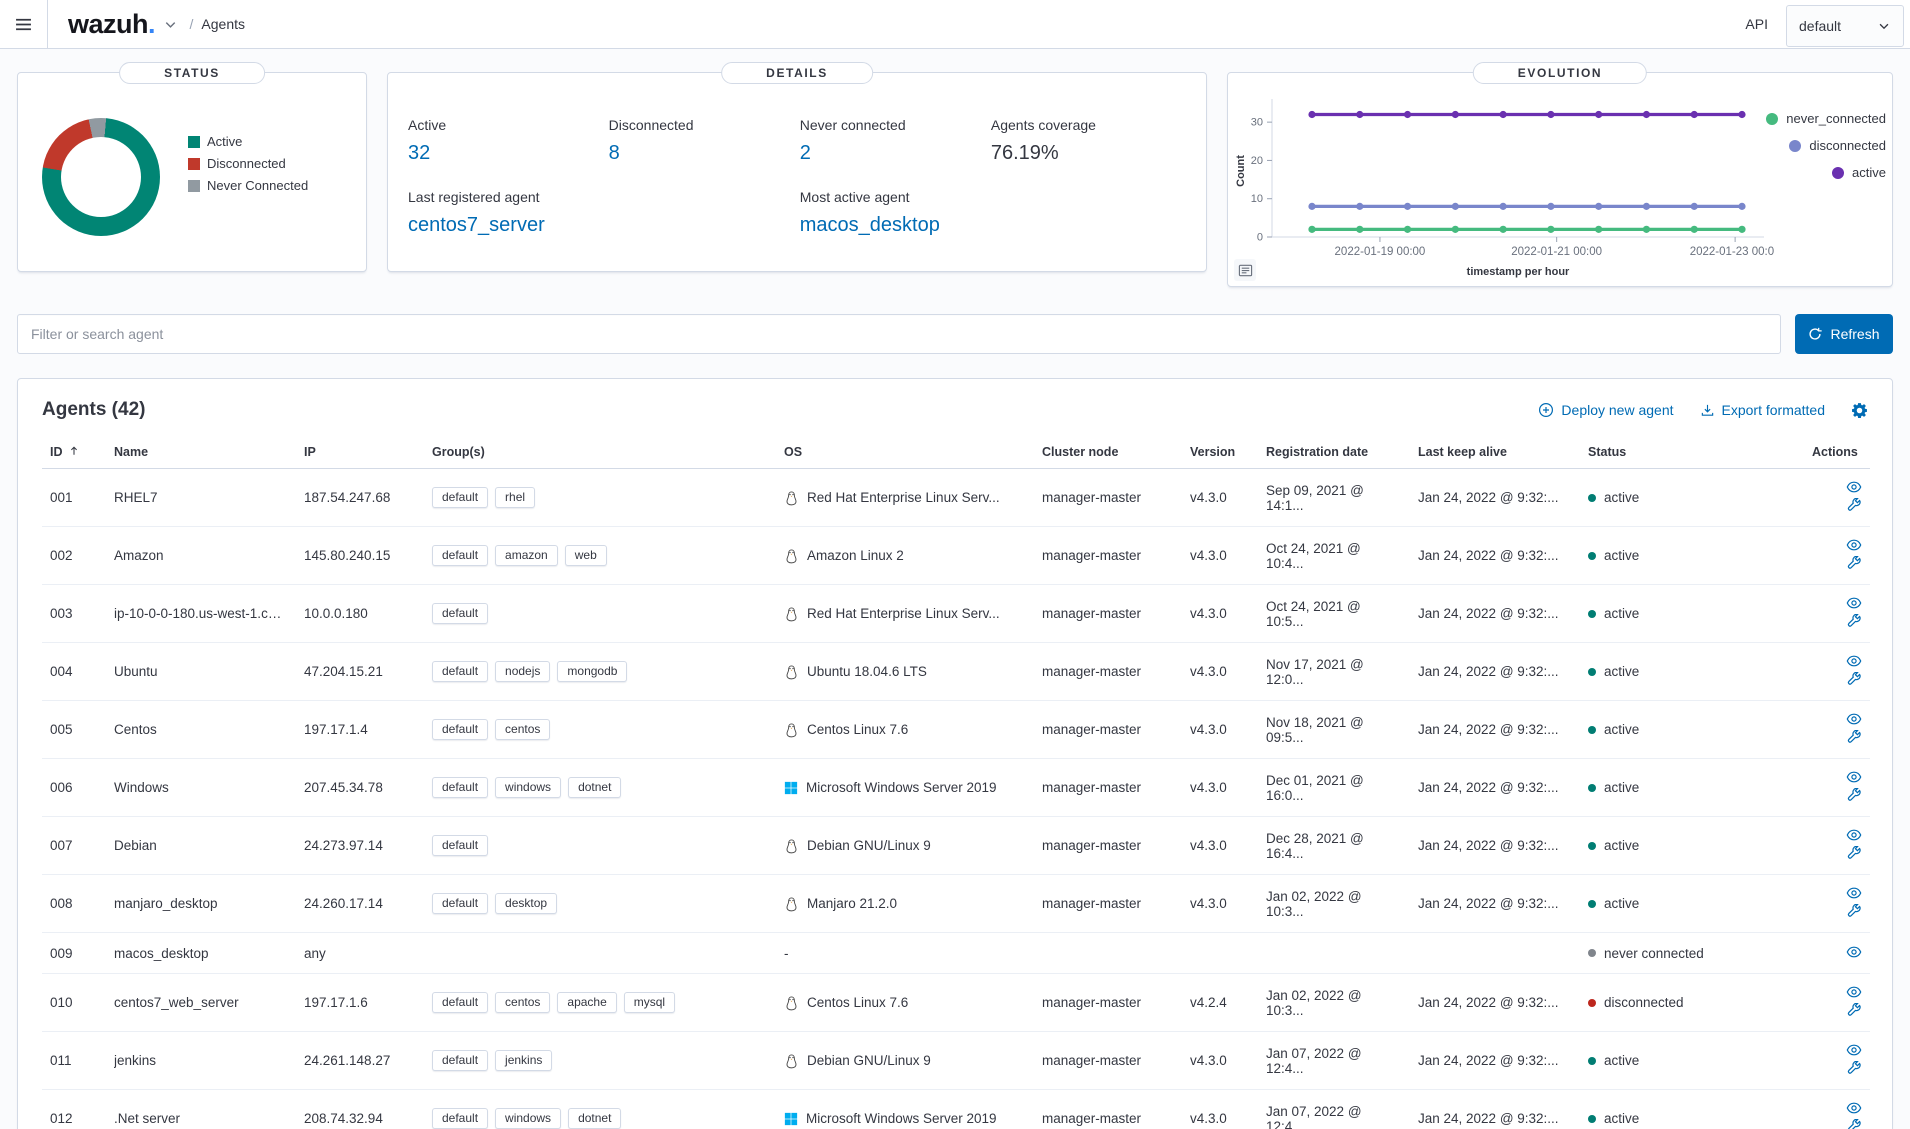  Describe the element at coordinates (956, 953) in the screenshot. I see `table-row: 009 macos_desktop any - never connected` at that location.